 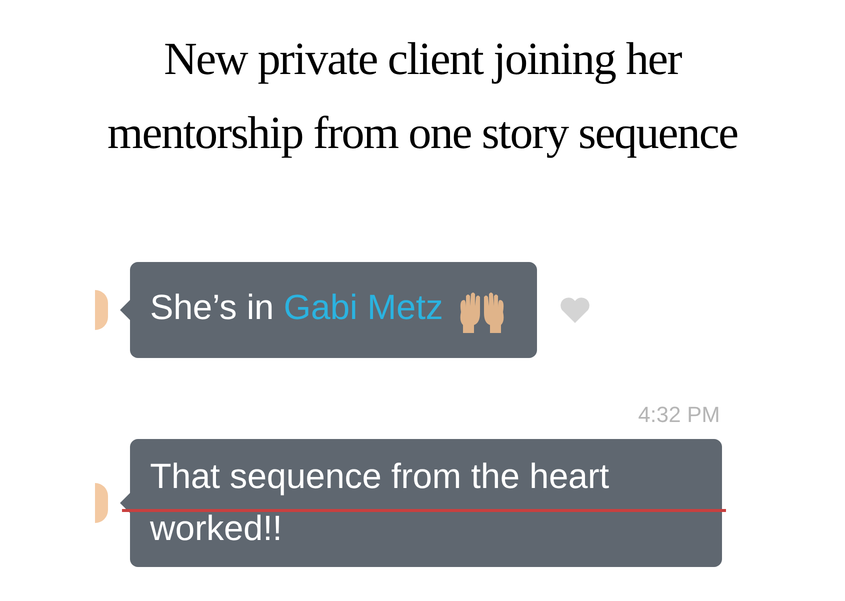 I want to click on message-text: That sequence from the heart worked!!, so click(x=380, y=502).